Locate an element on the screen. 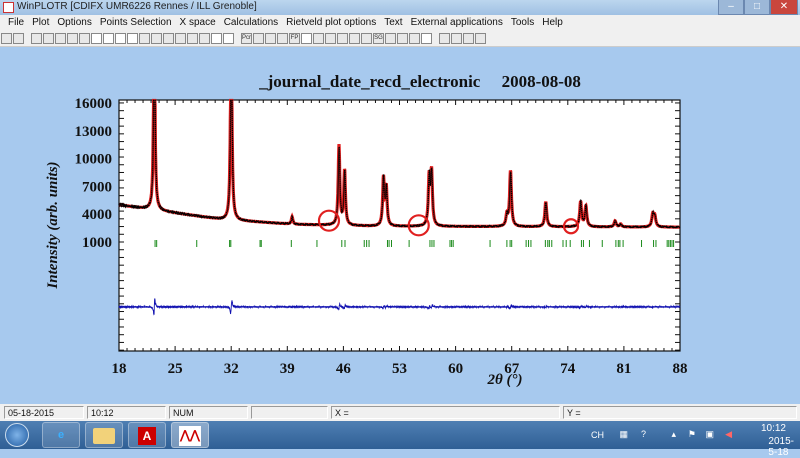 The width and height of the screenshot is (800, 458). show-hidden-icons: ▴ is located at coordinates (673, 434).